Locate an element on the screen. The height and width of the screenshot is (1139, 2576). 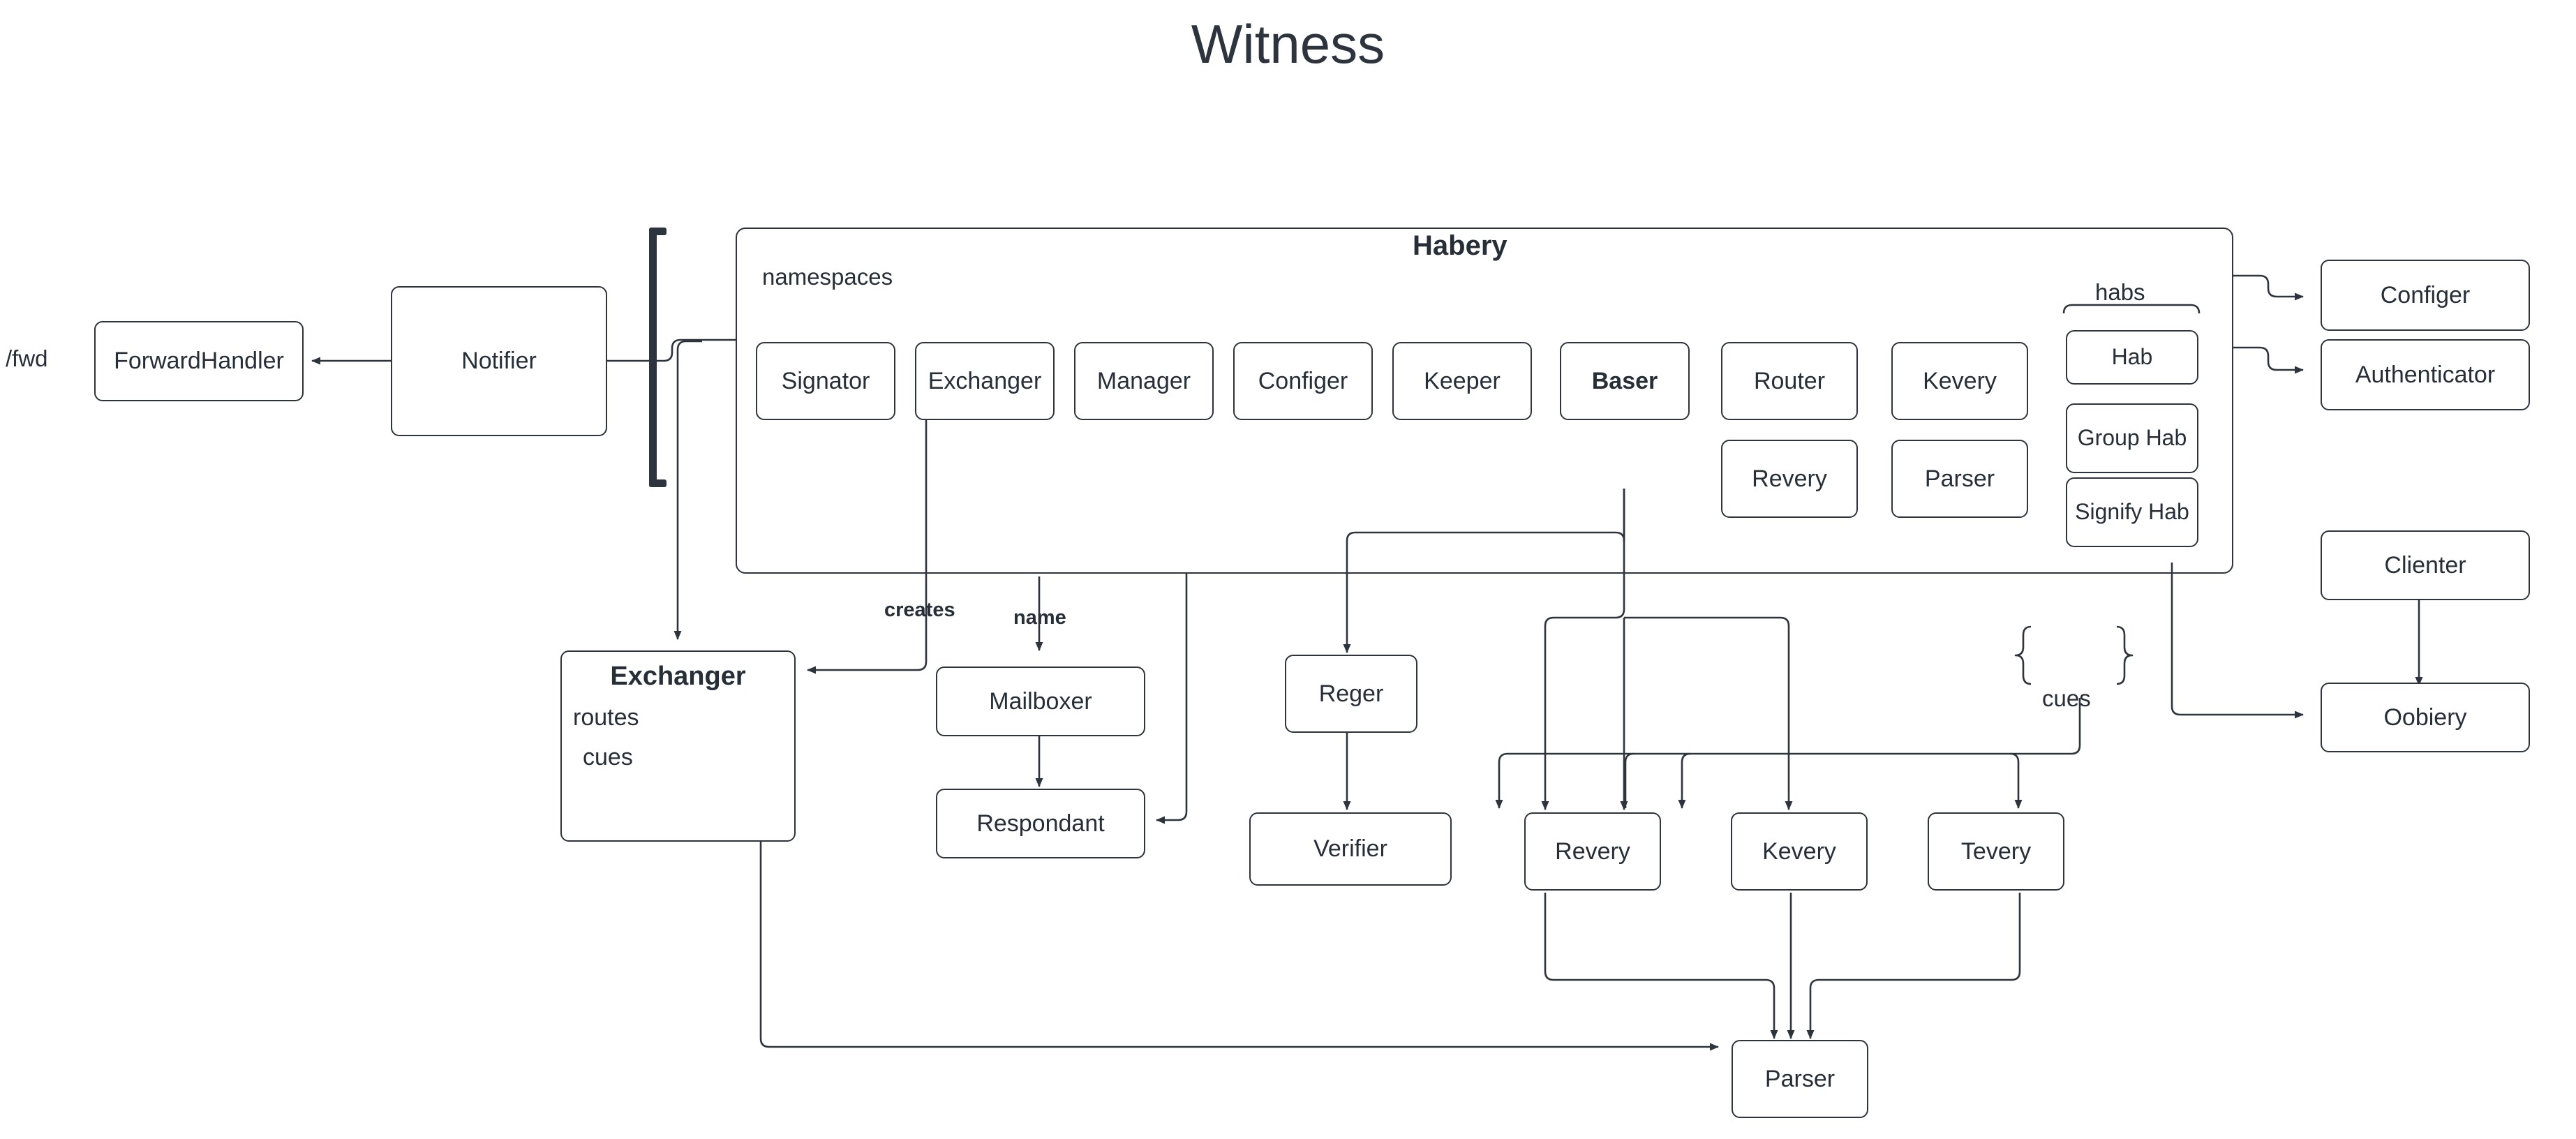
edge-cues-kevery-stub is located at coordinates (1629, 780).